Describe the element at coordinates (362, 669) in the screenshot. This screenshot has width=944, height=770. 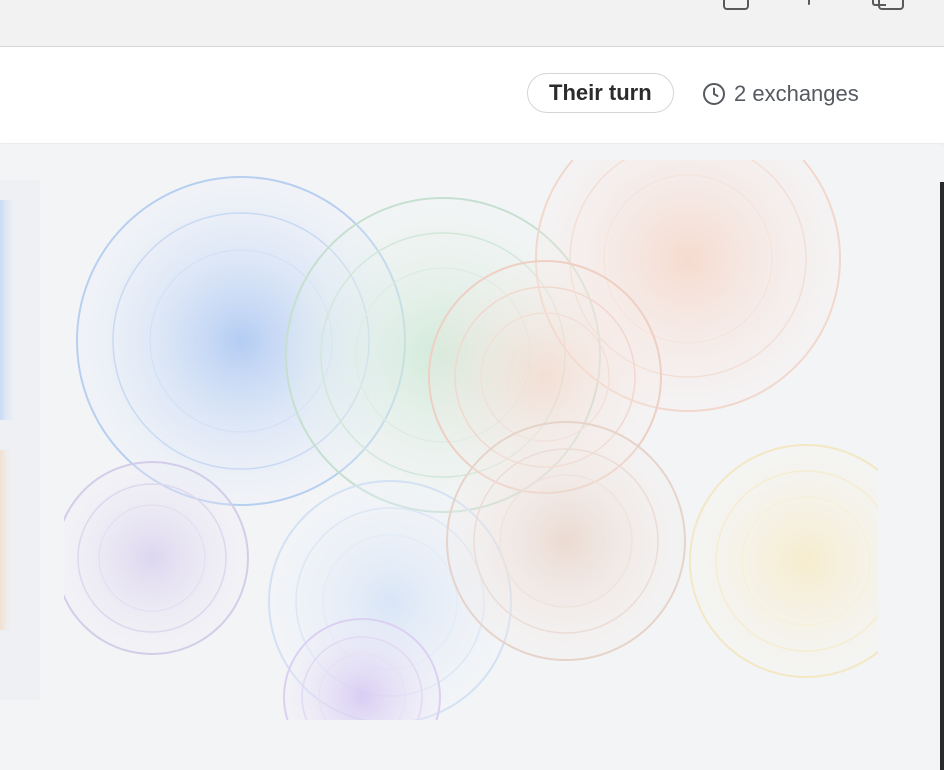
I see `violet-circle` at that location.